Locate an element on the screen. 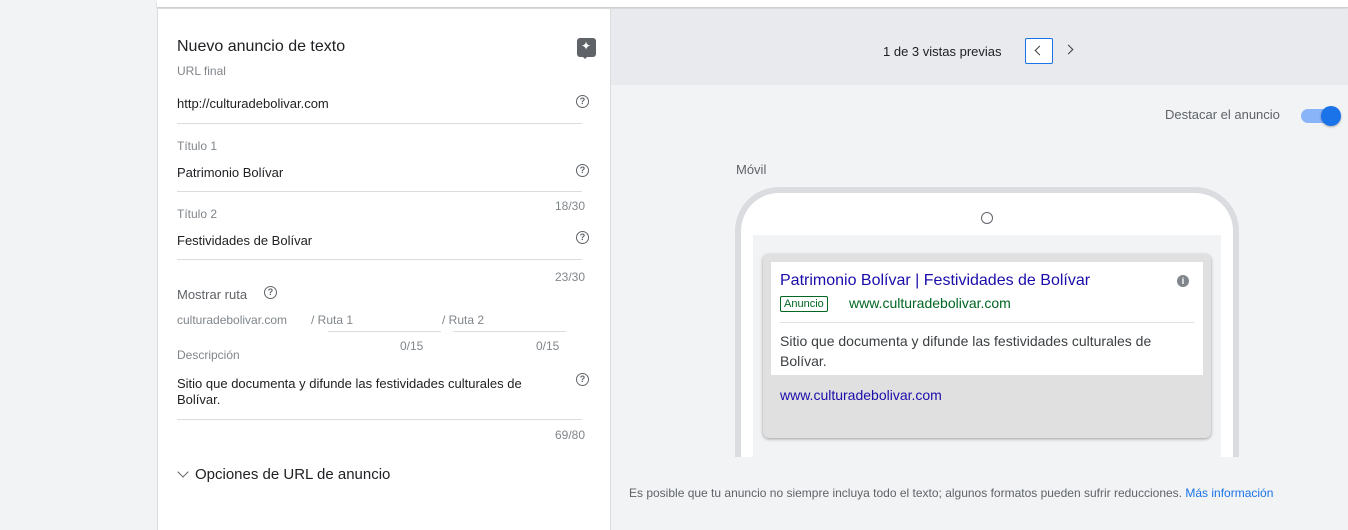  path2-counter: 0/15 is located at coordinates (548, 346).